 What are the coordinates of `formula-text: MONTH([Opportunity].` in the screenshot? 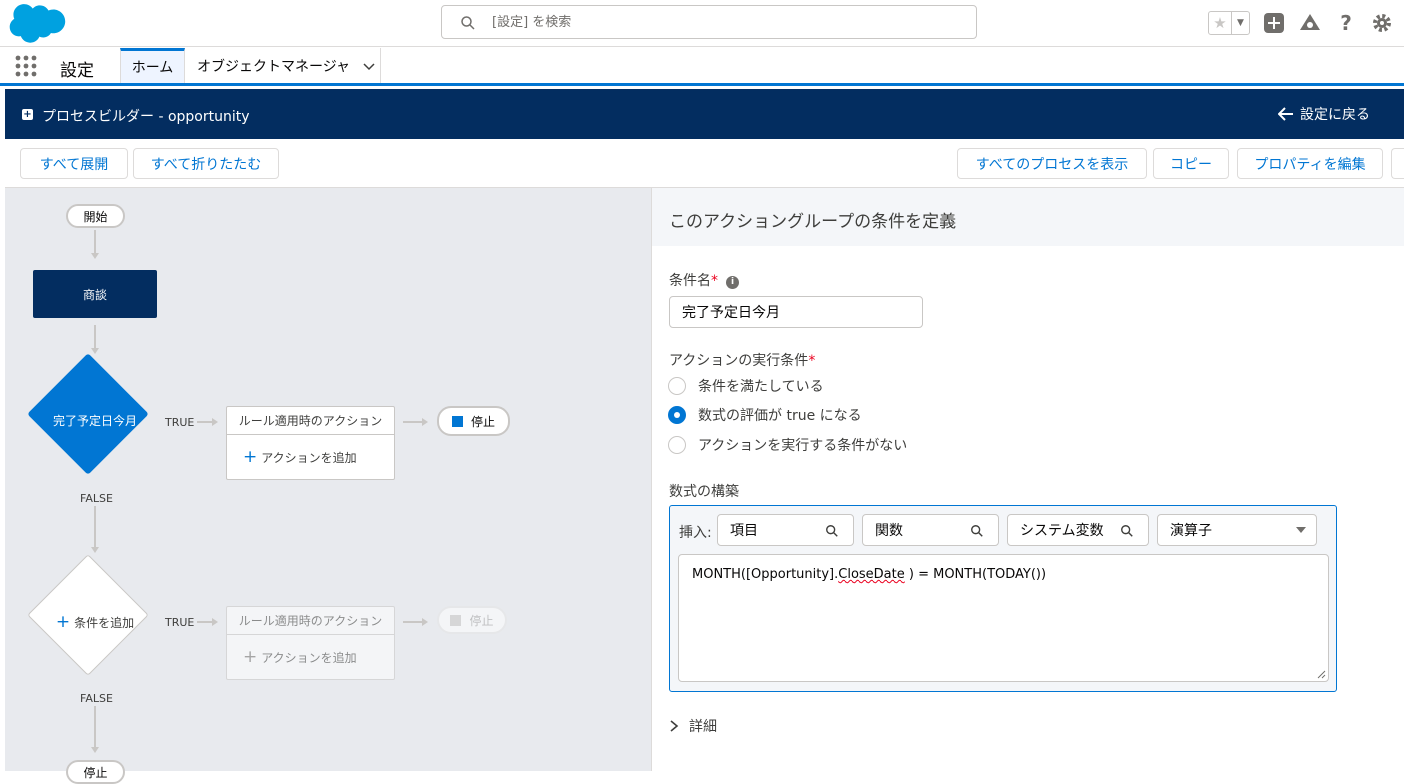 It's located at (765, 574).